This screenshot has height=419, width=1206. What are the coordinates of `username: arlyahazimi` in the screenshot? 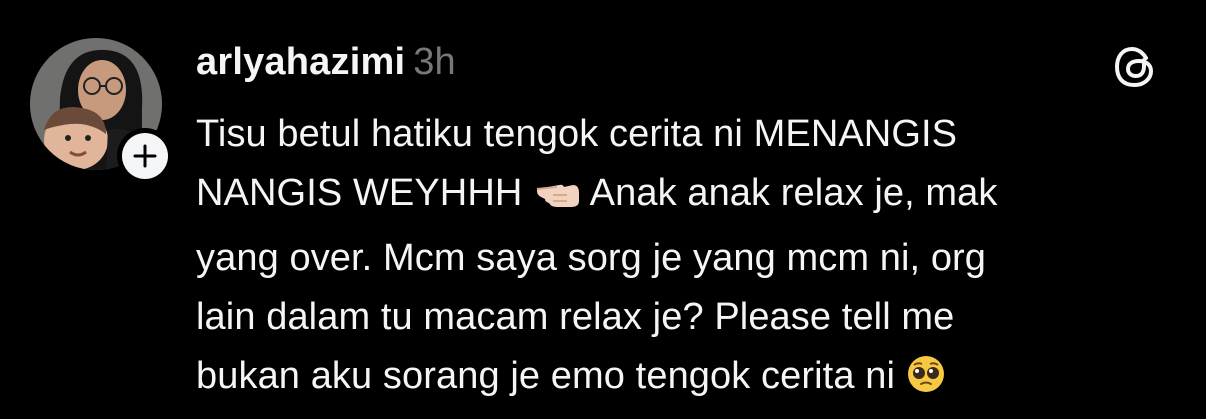 It's located at (300, 62).